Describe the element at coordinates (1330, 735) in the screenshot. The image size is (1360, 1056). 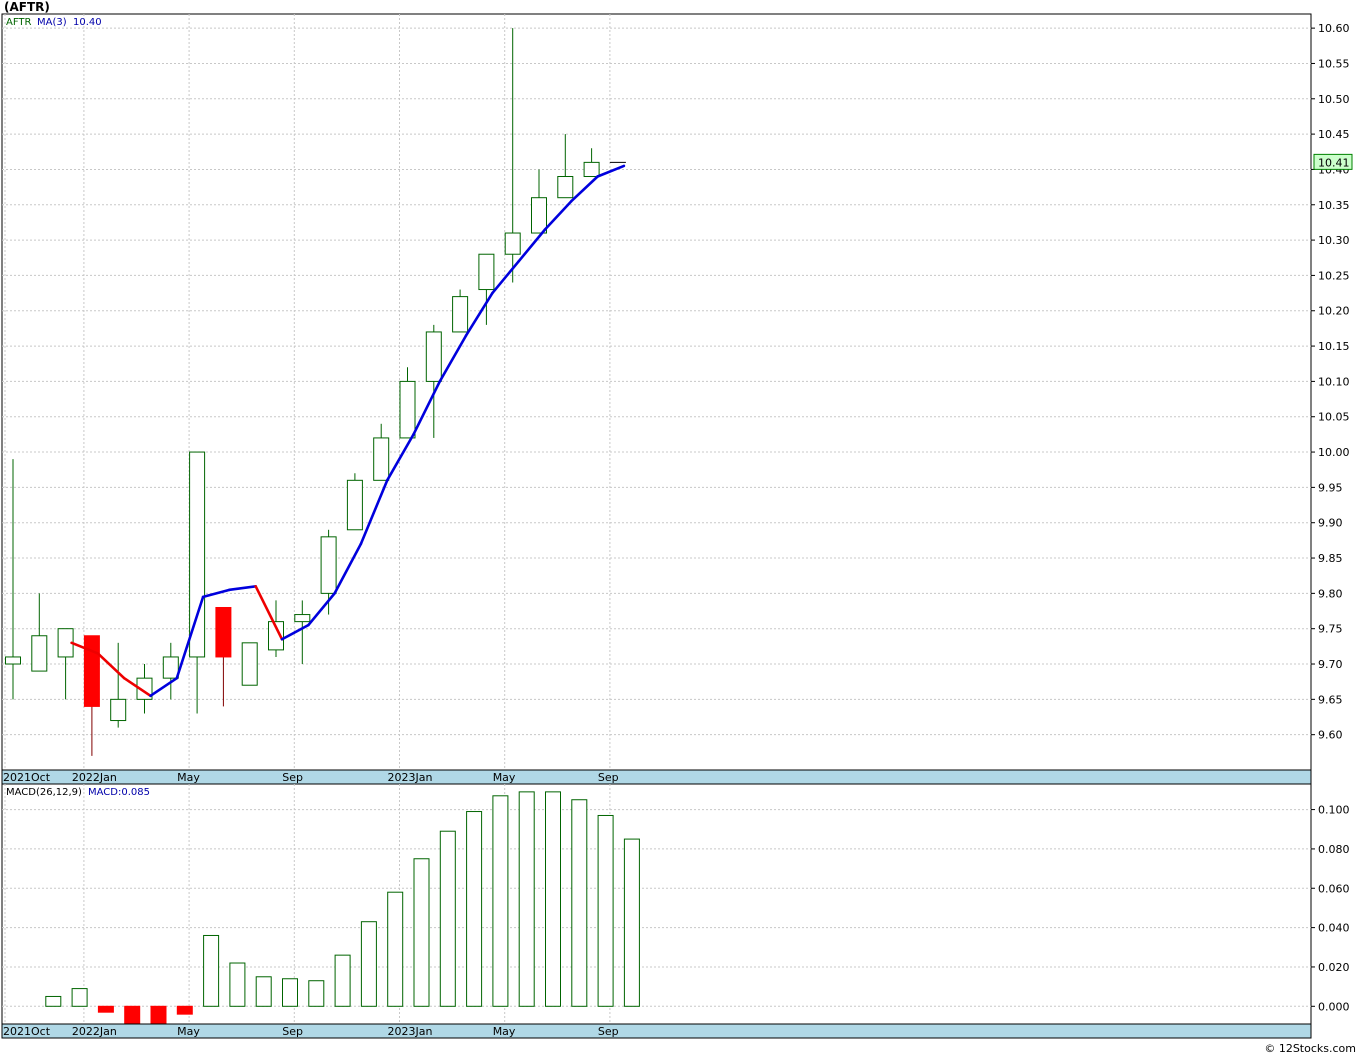
I see `price-ytick-label: 9.60` at that location.